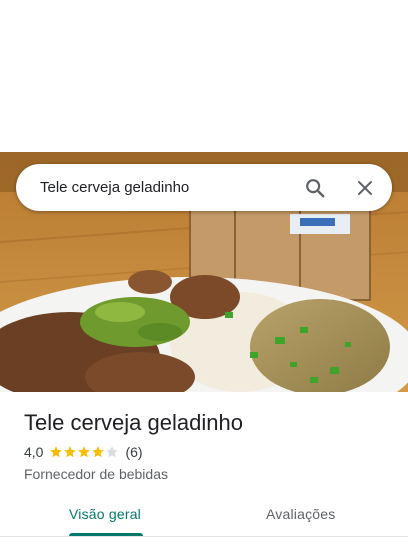  What do you see at coordinates (204, 536) in the screenshot?
I see `tabs-divider` at bounding box center [204, 536].